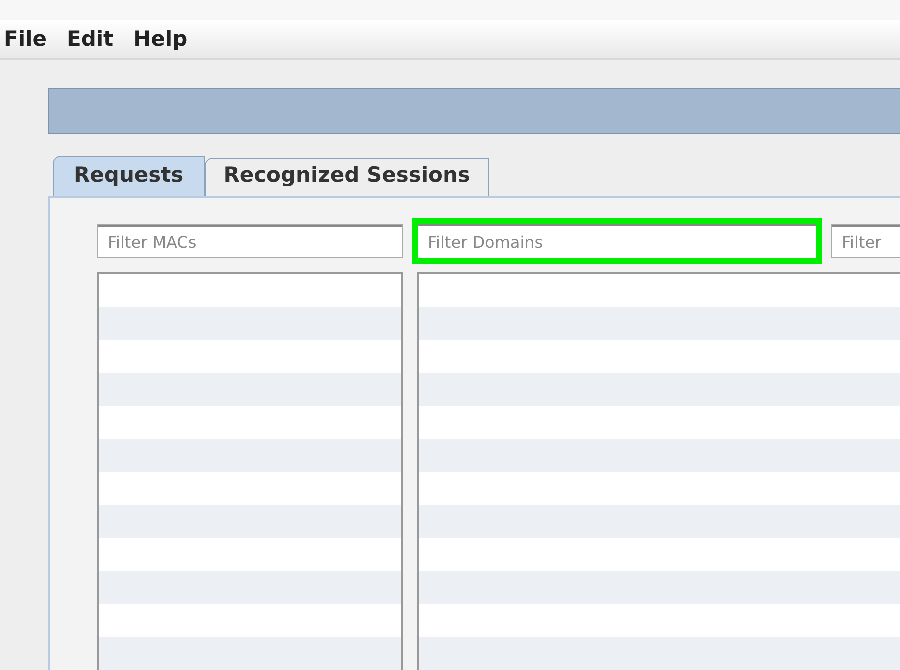  What do you see at coordinates (347, 177) in the screenshot?
I see `tab: Recognized Sessions` at bounding box center [347, 177].